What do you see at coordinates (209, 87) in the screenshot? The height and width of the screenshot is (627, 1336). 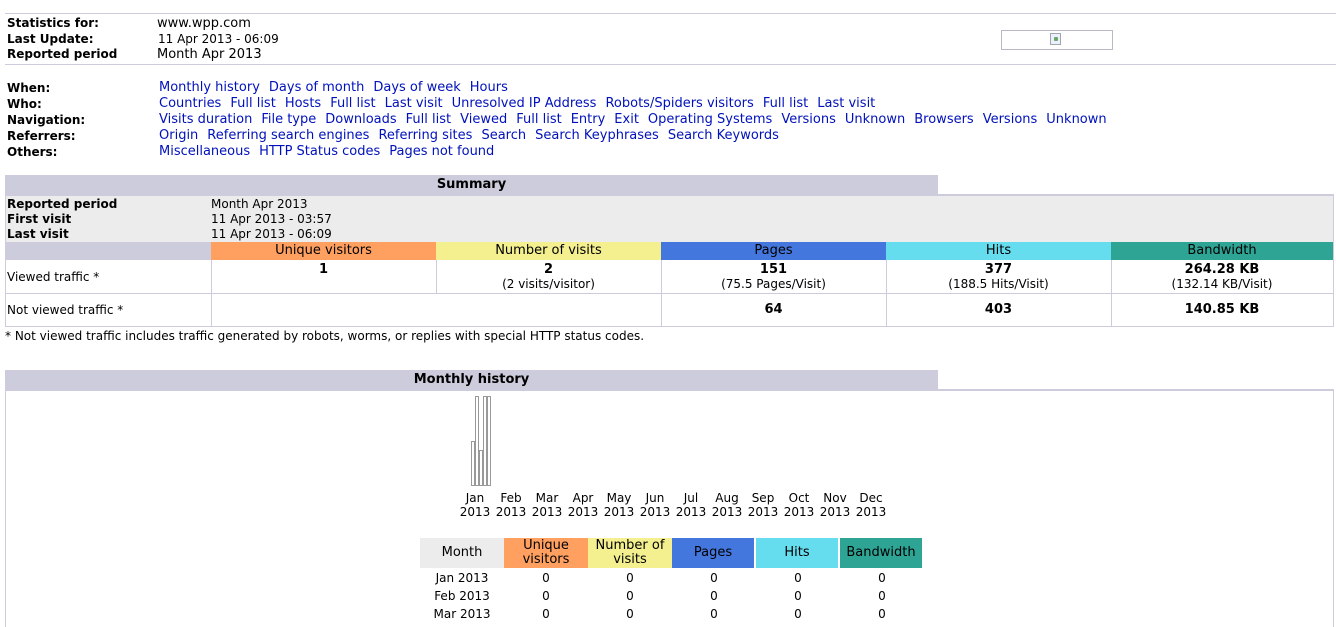 I see `link-monthly-history: Monthly history` at bounding box center [209, 87].